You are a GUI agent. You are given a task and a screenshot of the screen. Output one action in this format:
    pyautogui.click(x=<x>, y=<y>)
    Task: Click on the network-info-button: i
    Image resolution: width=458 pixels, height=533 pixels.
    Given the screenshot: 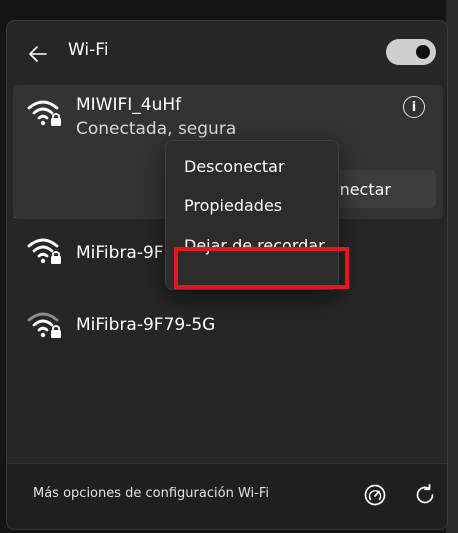 What is the action you would take?
    pyautogui.click(x=414, y=107)
    